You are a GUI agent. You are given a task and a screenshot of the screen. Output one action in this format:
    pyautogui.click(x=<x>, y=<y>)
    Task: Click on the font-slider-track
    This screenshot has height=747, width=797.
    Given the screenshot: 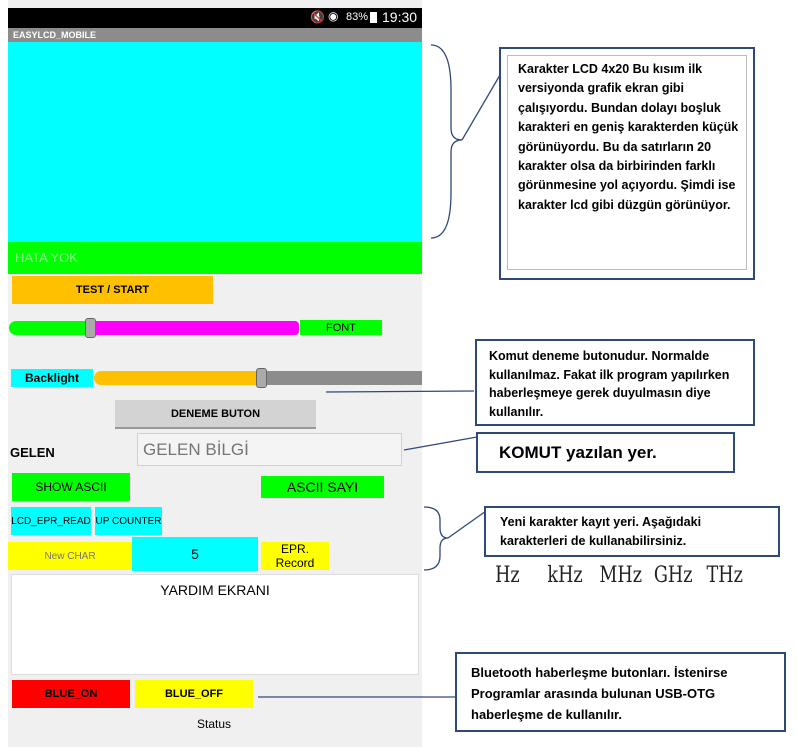 What is the action you would take?
    pyautogui.click(x=194, y=328)
    